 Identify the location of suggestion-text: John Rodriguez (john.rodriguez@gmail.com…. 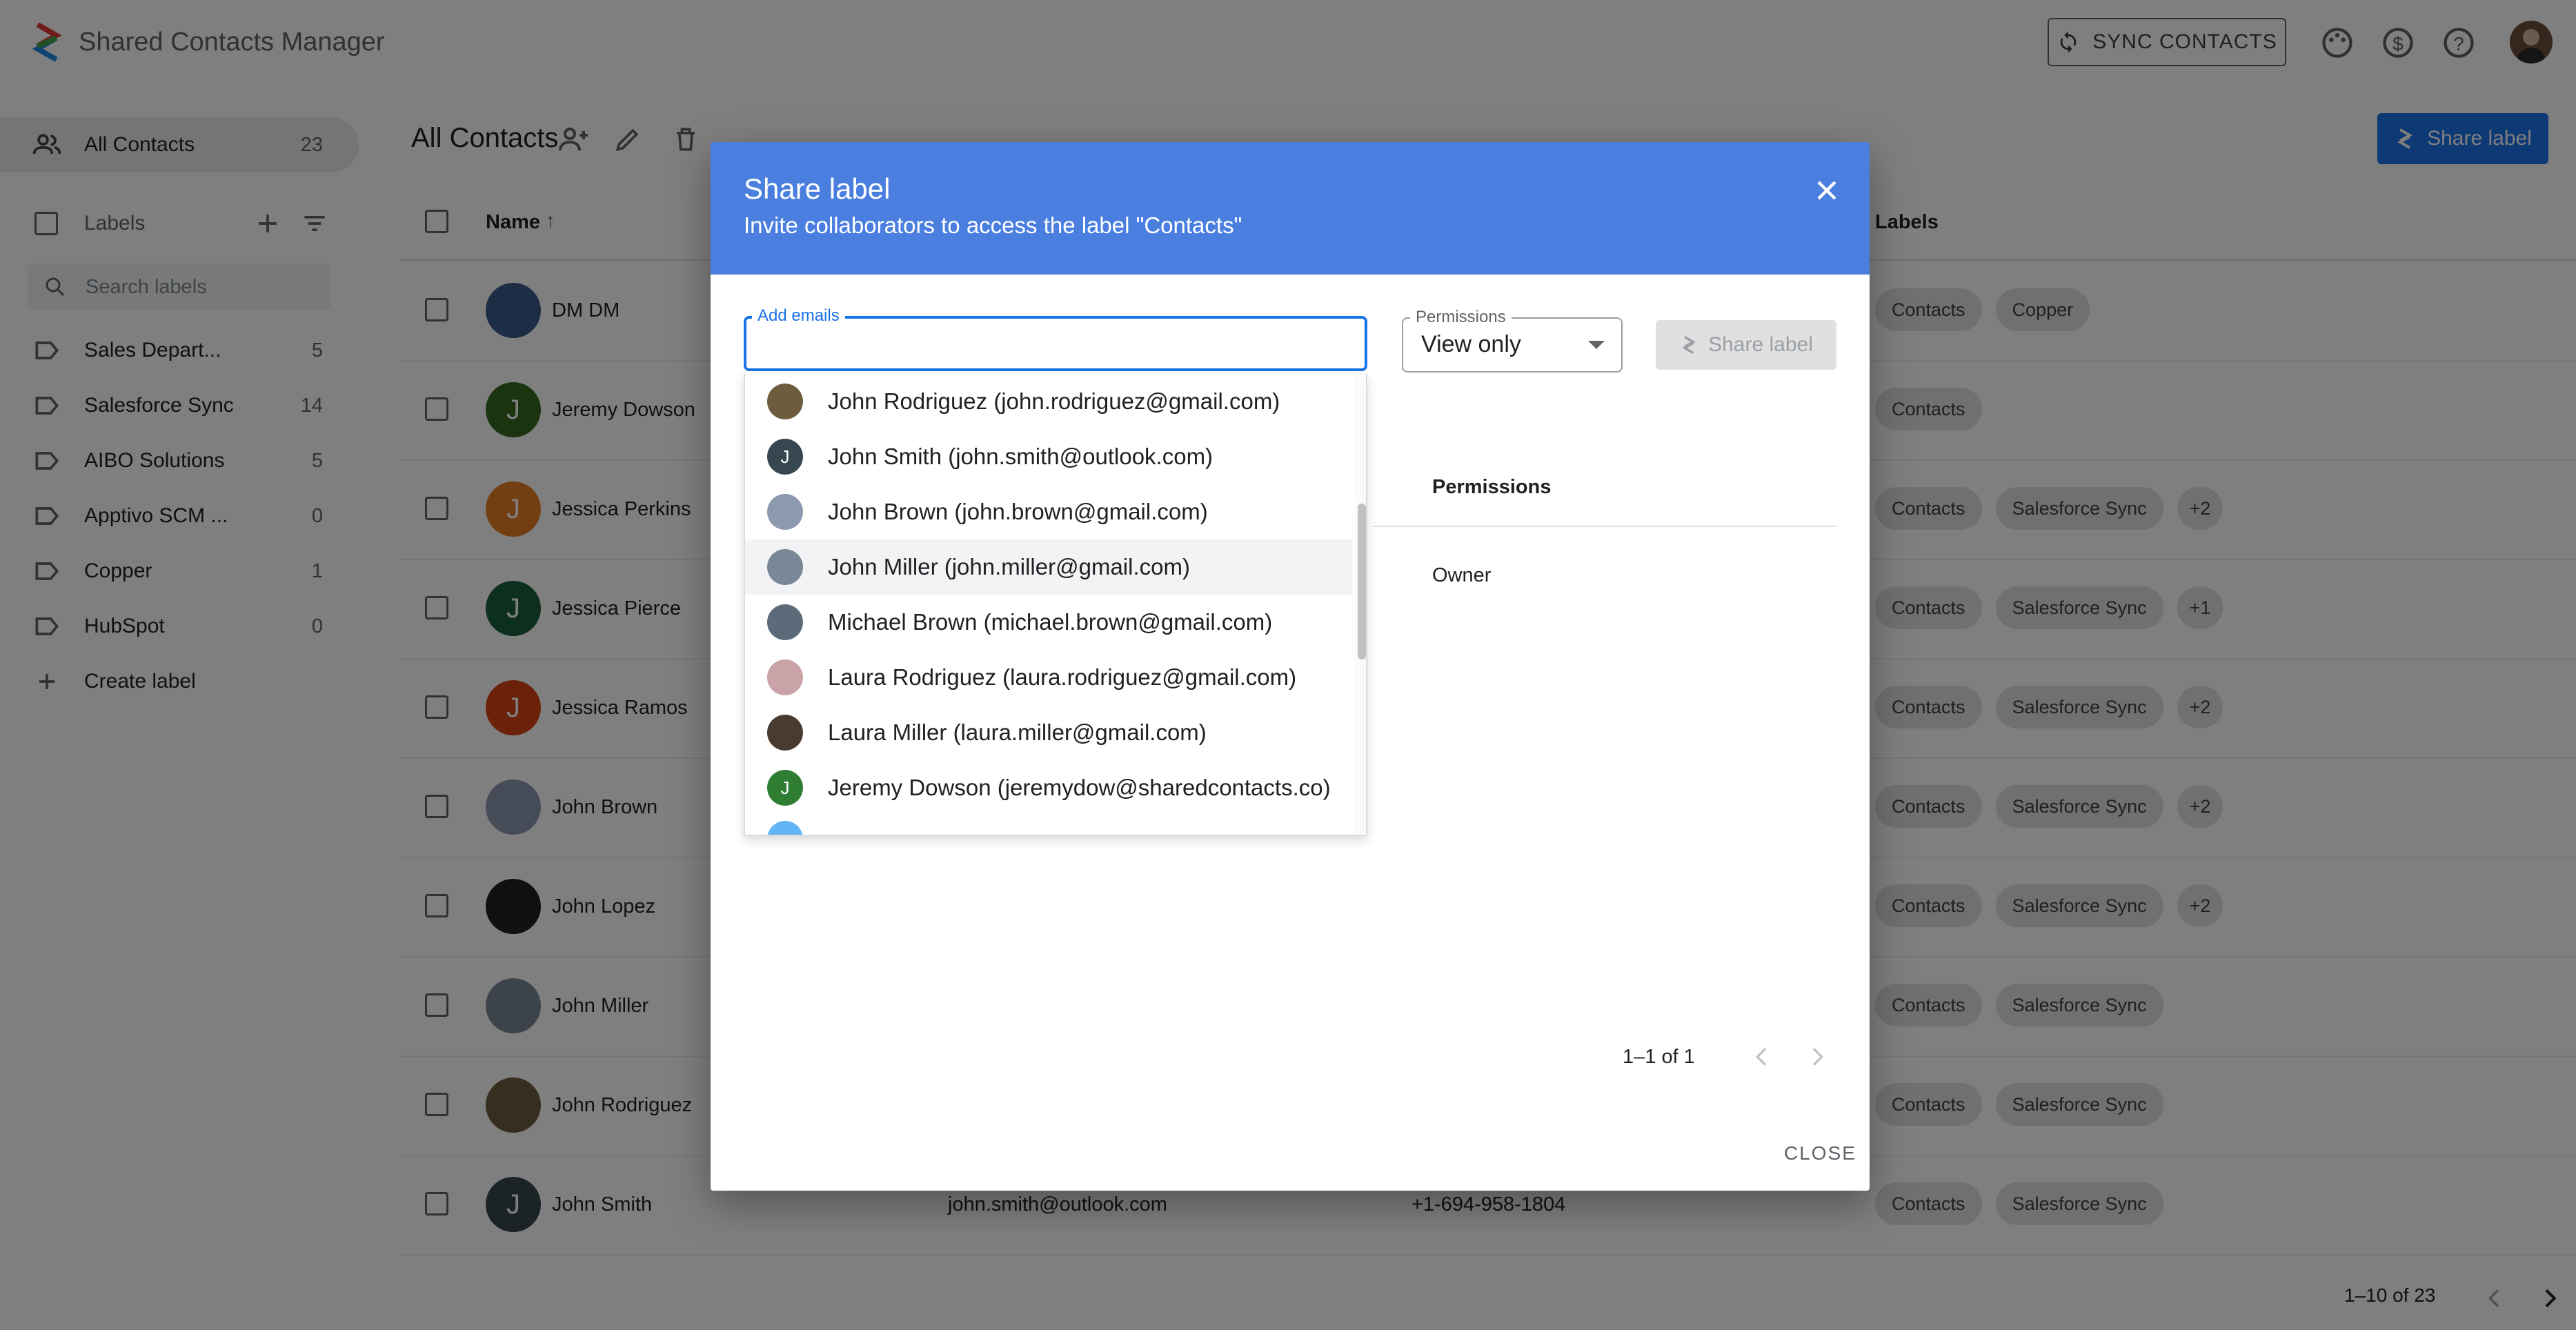
(1054, 401).